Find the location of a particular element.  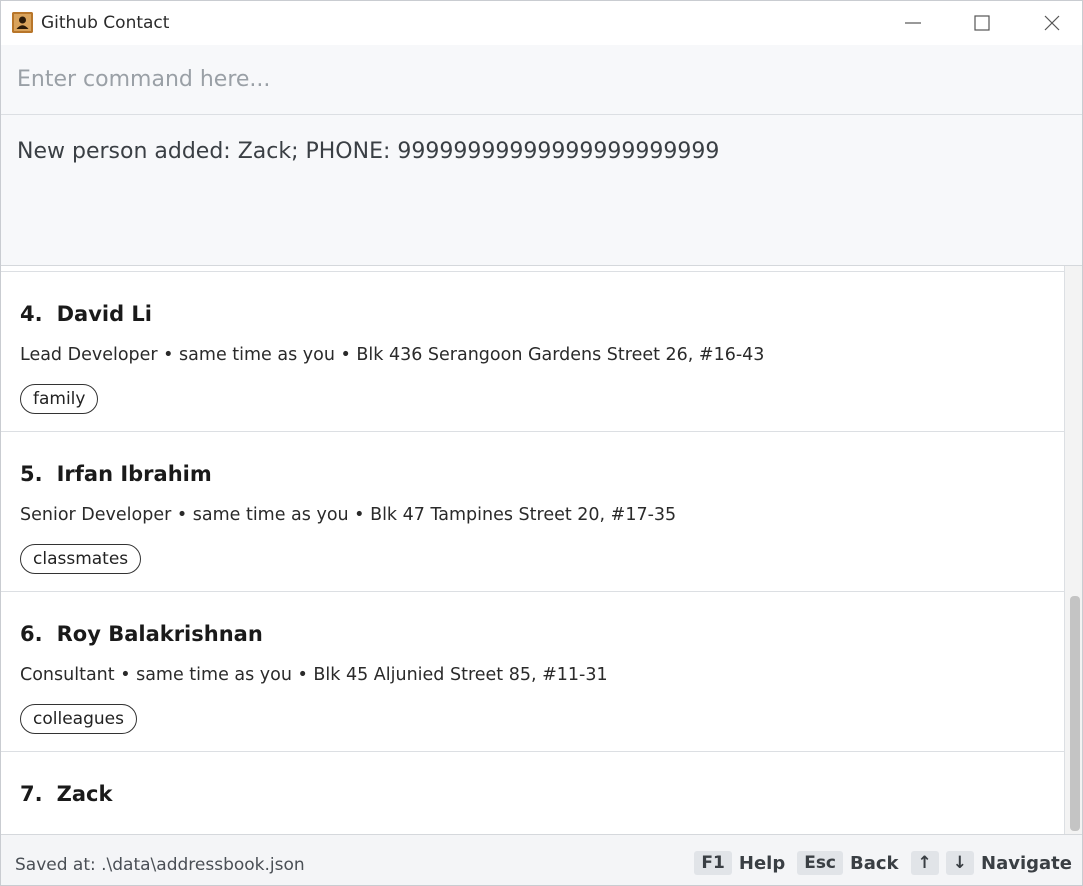

command-box is located at coordinates (541, 80).